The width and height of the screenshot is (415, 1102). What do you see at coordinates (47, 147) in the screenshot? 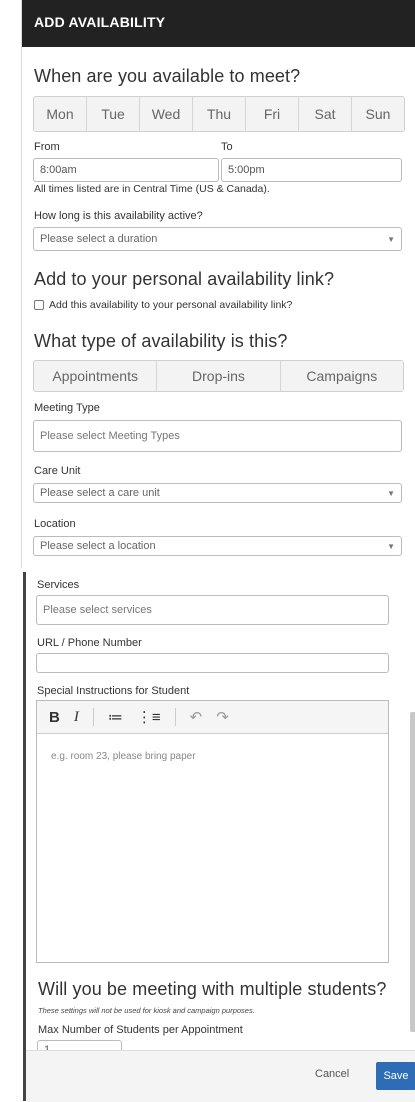
I see `from-label: From` at bounding box center [47, 147].